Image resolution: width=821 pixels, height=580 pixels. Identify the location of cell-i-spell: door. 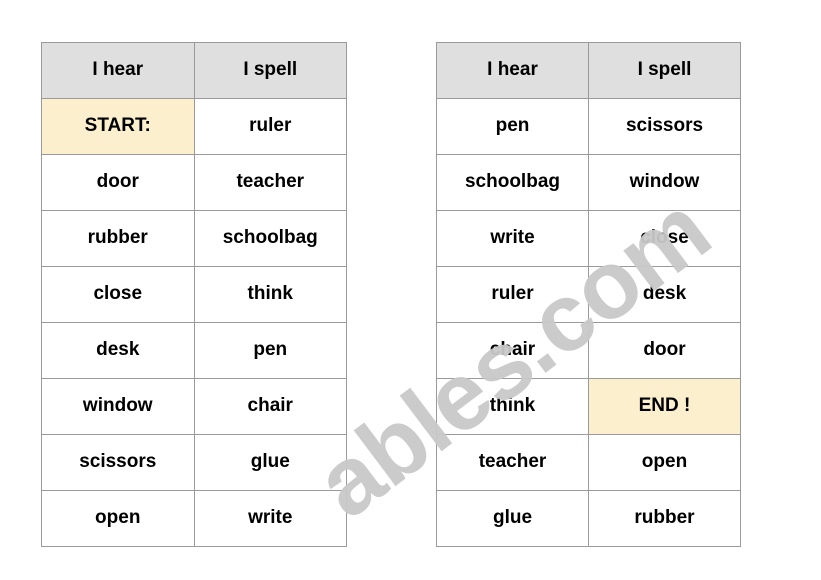
(664, 350).